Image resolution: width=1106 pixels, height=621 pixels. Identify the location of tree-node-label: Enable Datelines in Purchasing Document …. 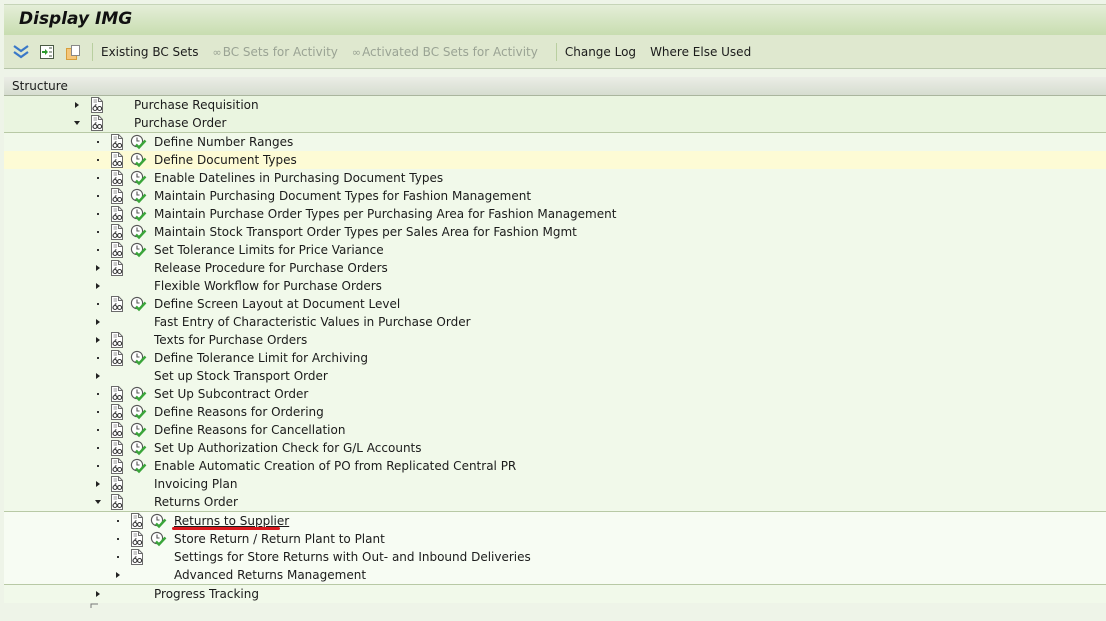
(298, 178).